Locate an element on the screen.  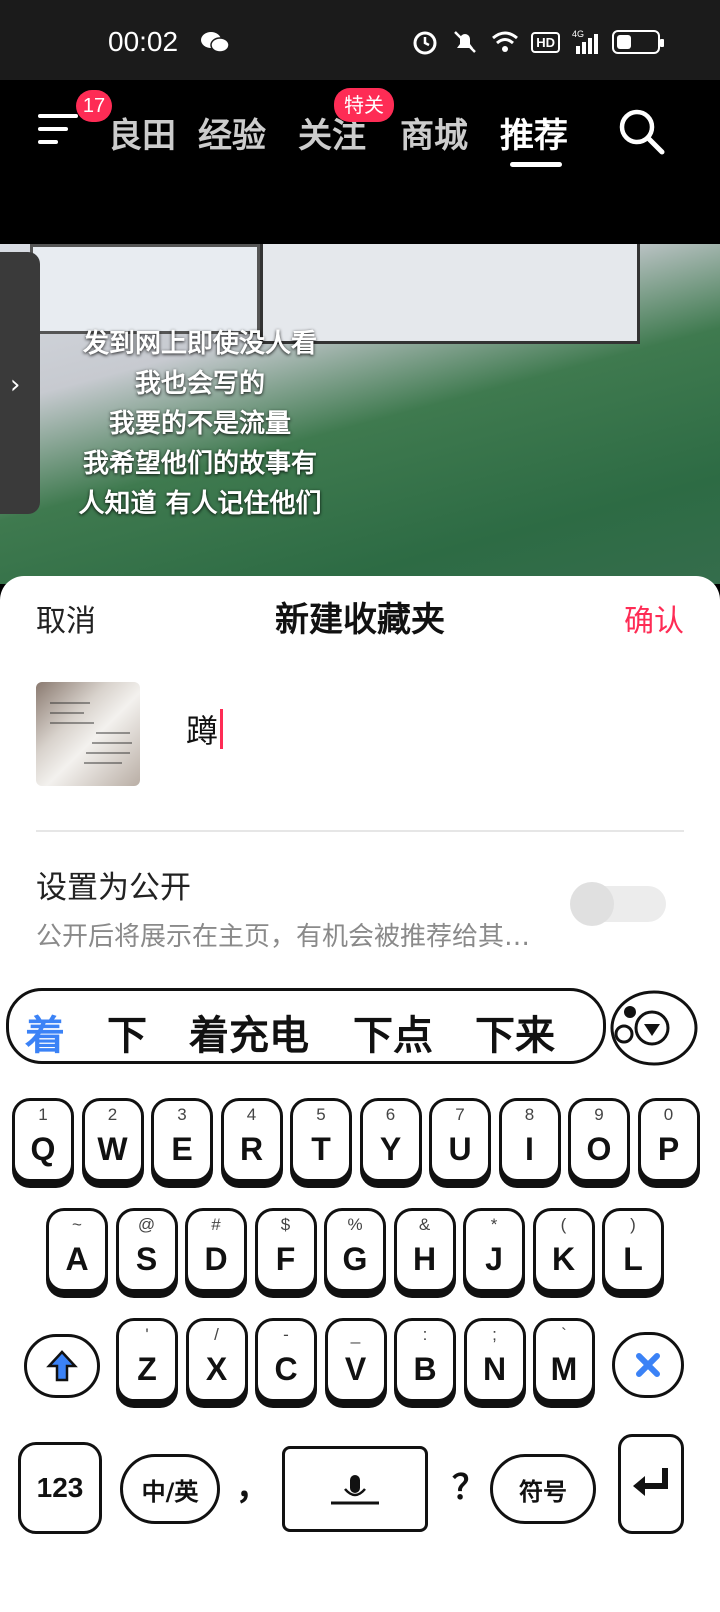
candidate-item: 着充电 is located at coordinates (249, 1032).